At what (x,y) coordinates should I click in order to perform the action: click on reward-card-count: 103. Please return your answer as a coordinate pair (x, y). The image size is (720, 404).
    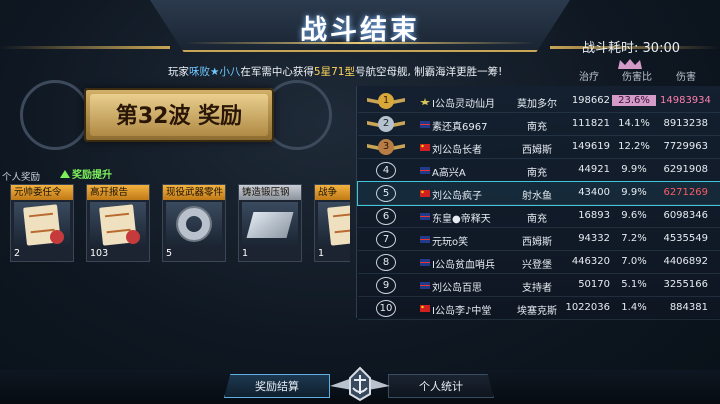
    Looking at the image, I should click on (99, 253).